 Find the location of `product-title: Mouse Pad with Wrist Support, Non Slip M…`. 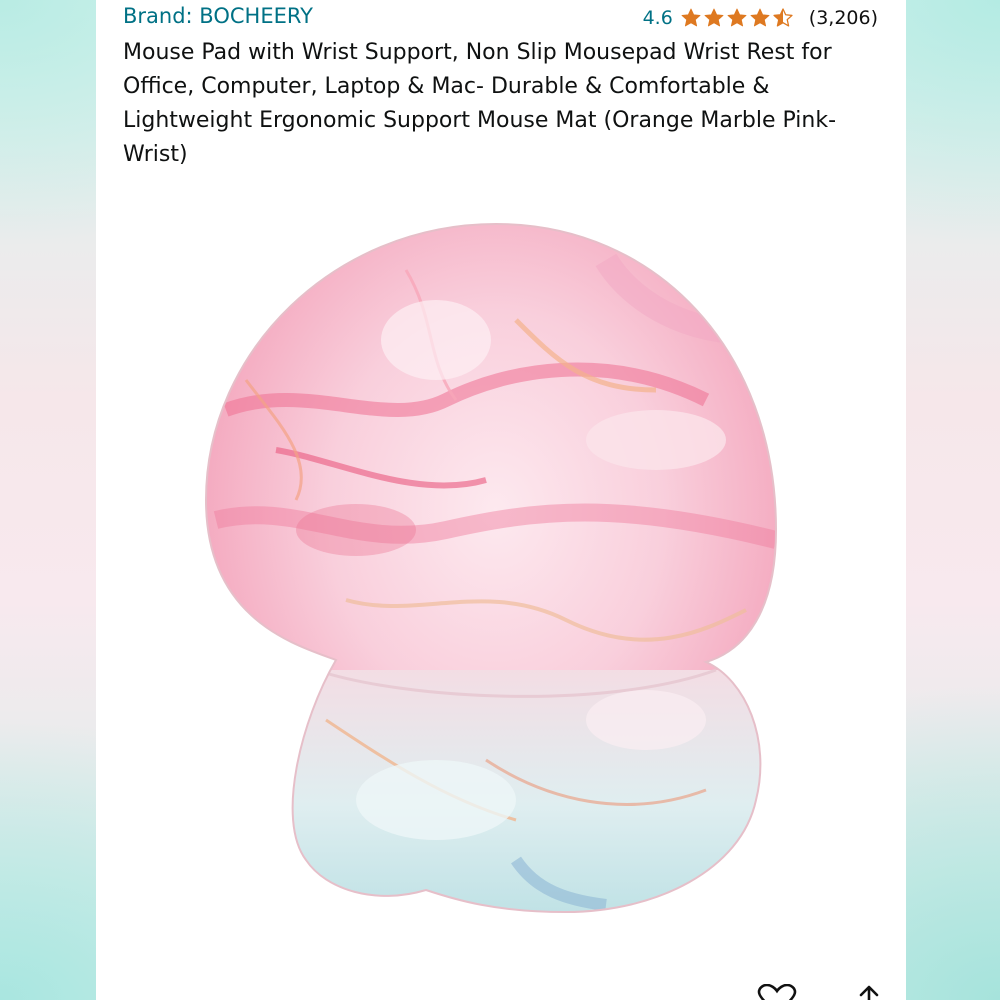

product-title: Mouse Pad with Wrist Support, Non Slip M… is located at coordinates (480, 103).